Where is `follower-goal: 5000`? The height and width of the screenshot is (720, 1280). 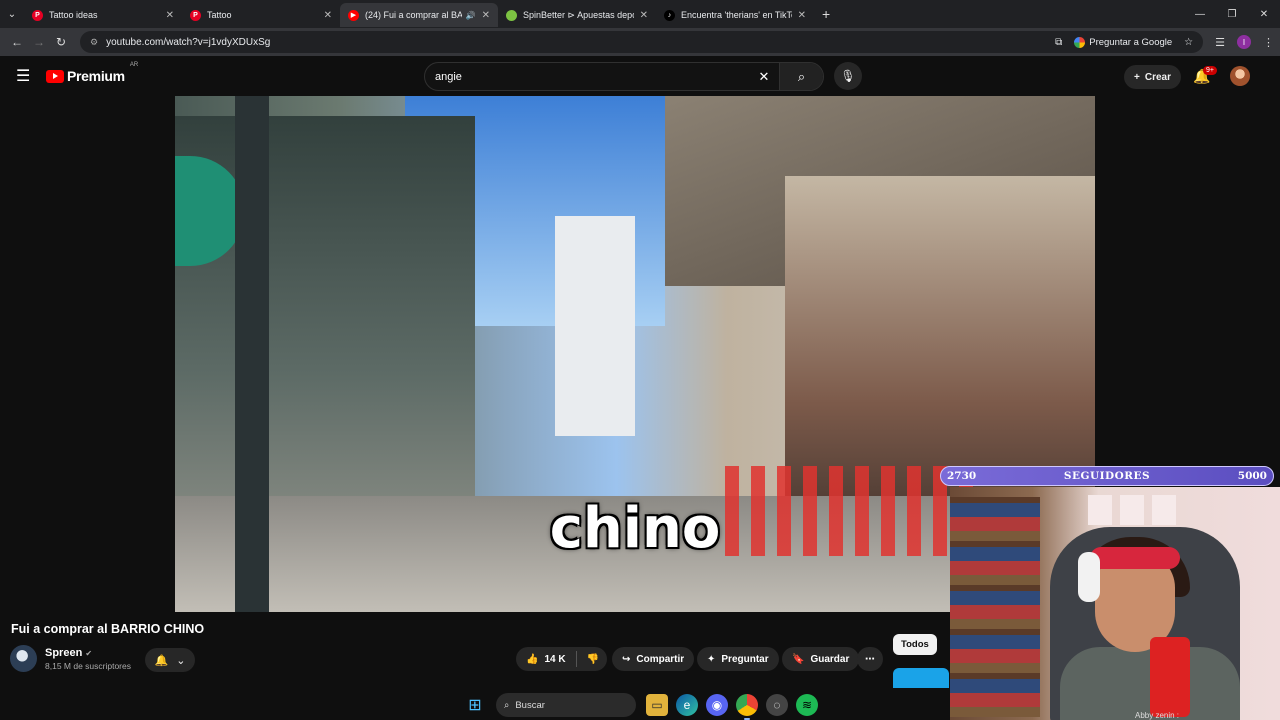 follower-goal: 5000 is located at coordinates (1252, 476).